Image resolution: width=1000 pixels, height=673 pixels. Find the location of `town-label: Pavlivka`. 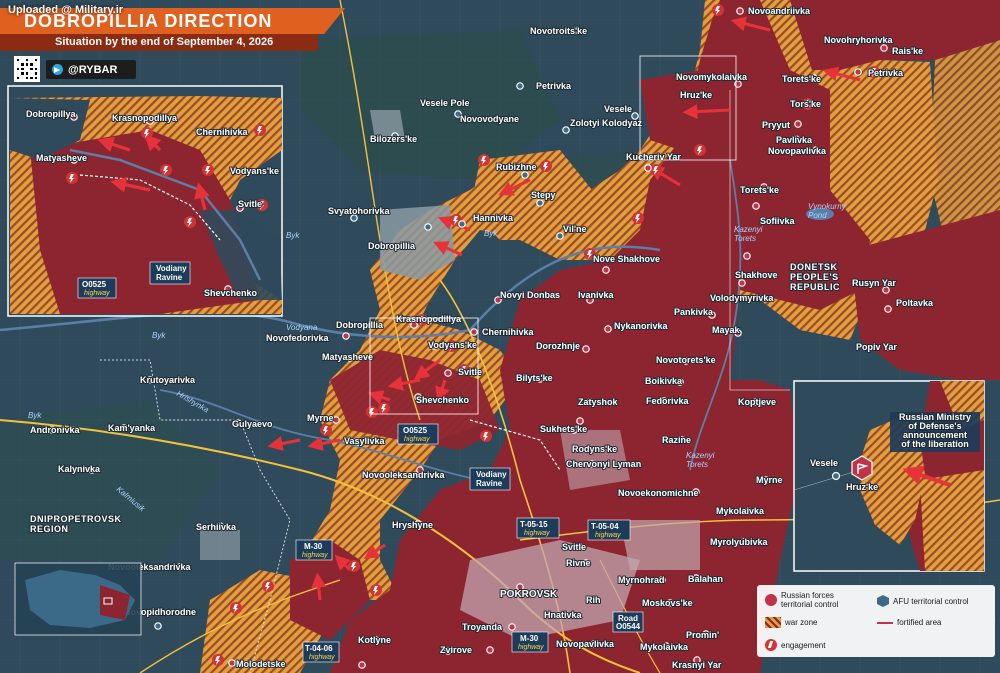

town-label: Pavlivka is located at coordinates (794, 140).